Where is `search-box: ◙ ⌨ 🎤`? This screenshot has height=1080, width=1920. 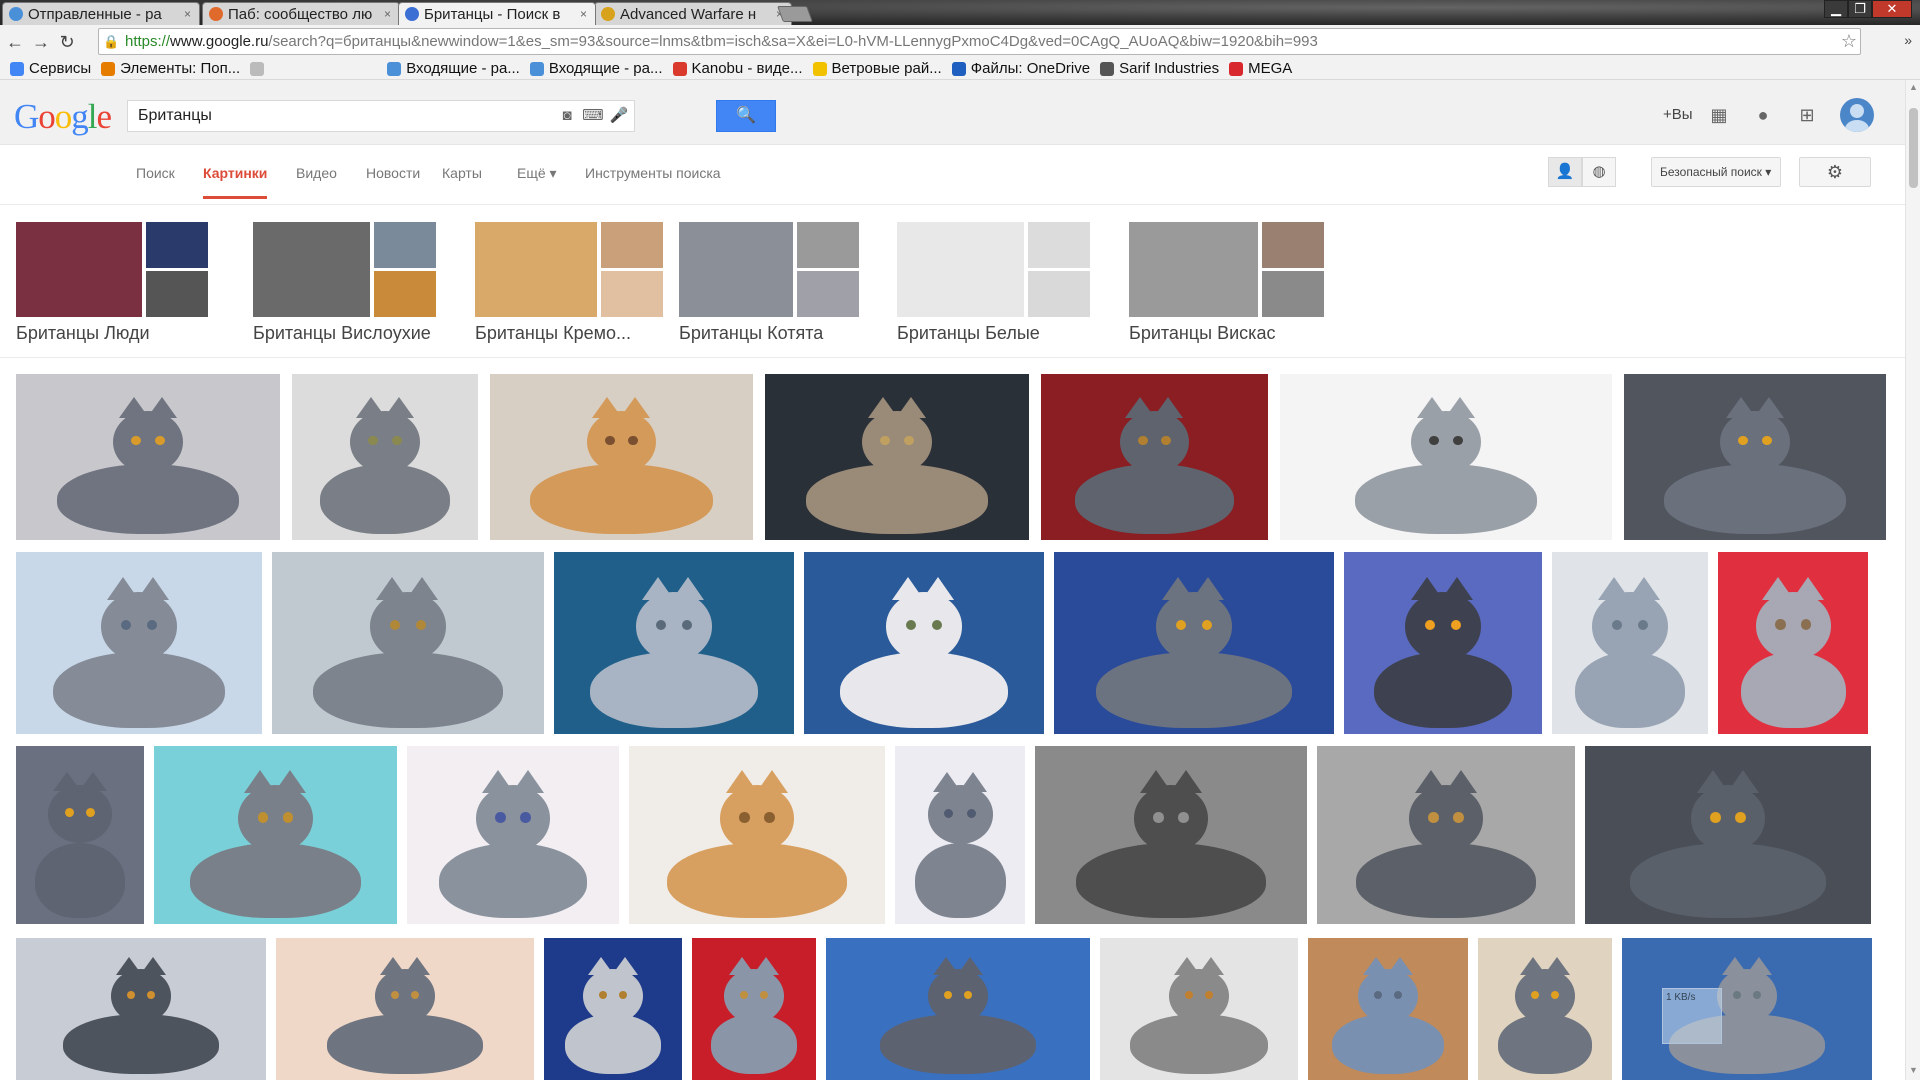 search-box: ◙ ⌨ 🎤 is located at coordinates (381, 116).